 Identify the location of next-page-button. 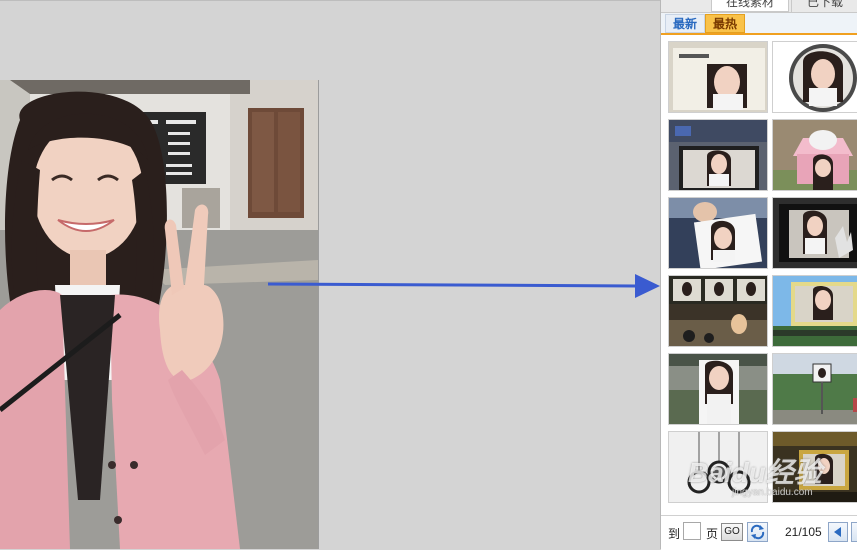
(854, 532).